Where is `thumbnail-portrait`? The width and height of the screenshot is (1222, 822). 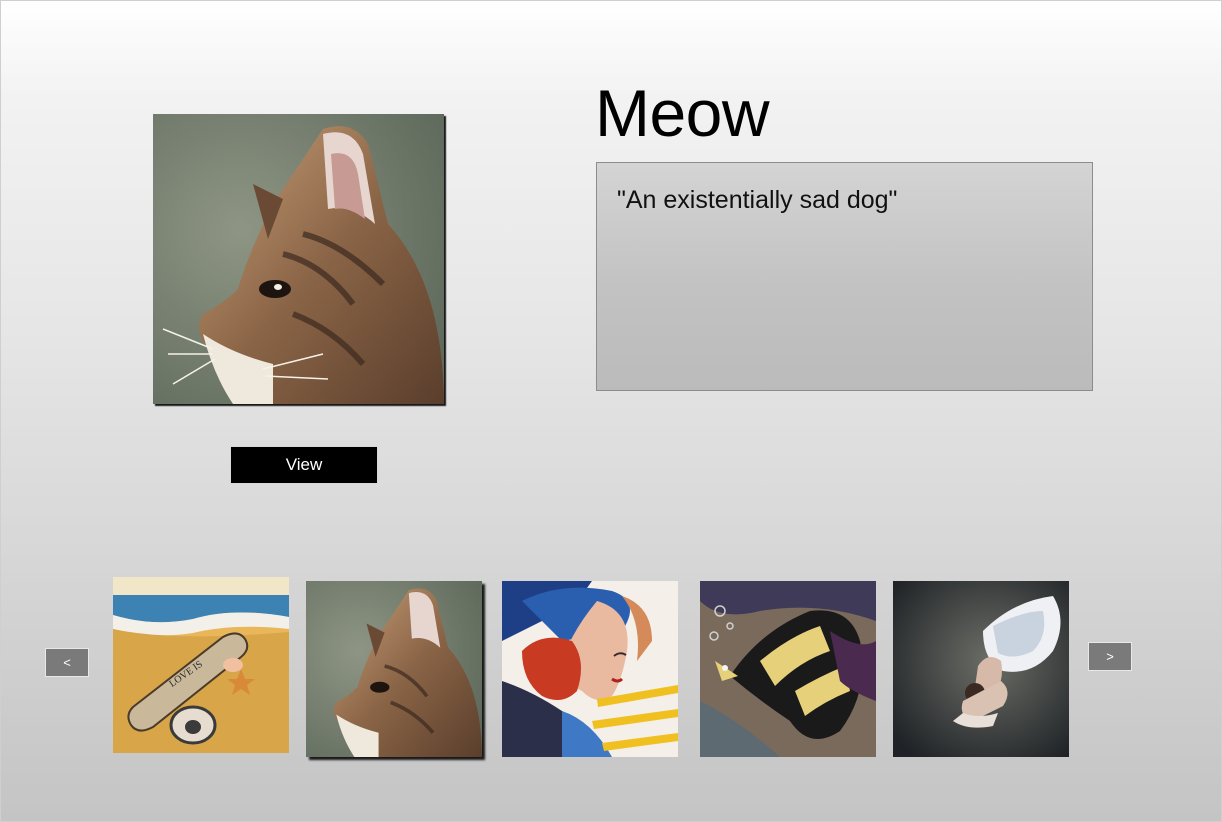 thumbnail-portrait is located at coordinates (590, 669).